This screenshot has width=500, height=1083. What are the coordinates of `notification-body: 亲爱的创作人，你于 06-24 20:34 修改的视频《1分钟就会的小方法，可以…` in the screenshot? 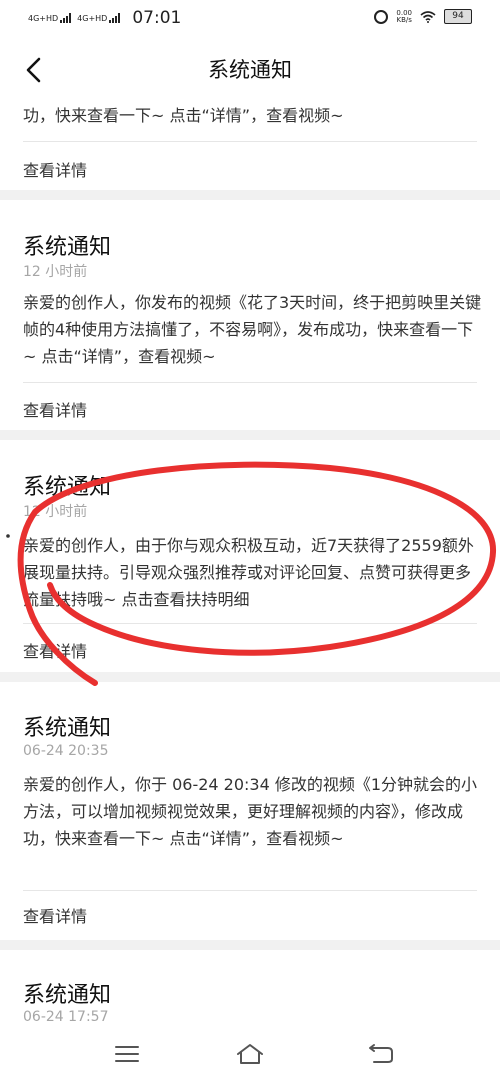 It's located at (250, 811).